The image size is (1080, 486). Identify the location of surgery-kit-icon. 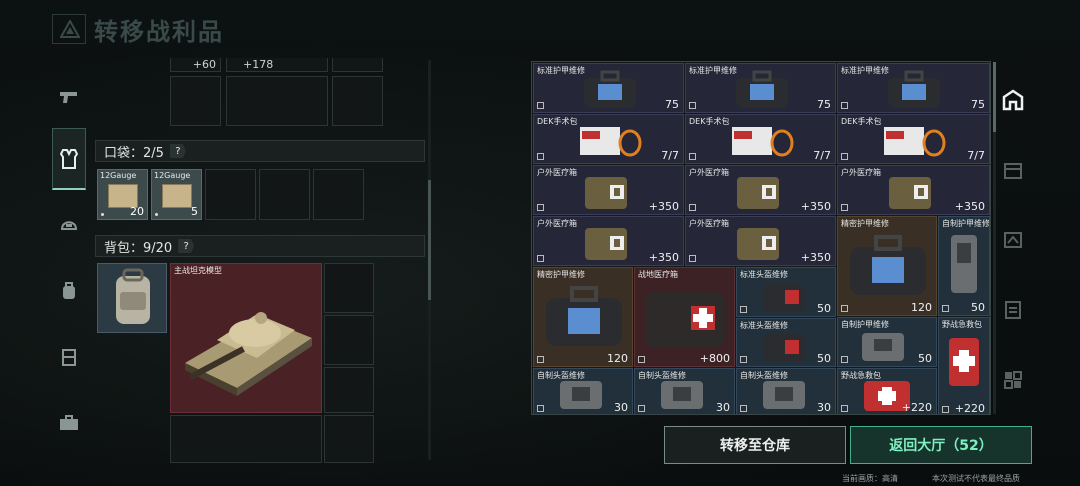
(611, 142).